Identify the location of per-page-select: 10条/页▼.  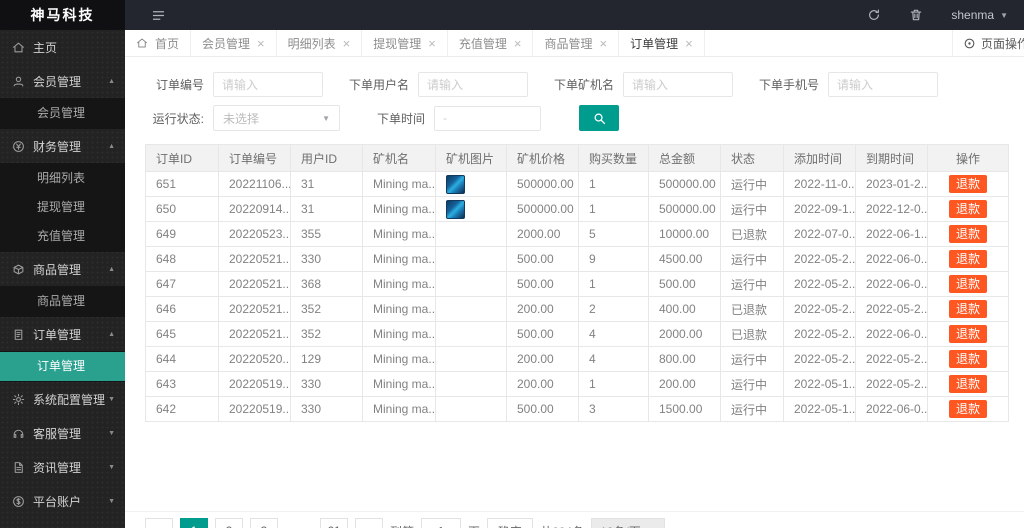
(628, 523).